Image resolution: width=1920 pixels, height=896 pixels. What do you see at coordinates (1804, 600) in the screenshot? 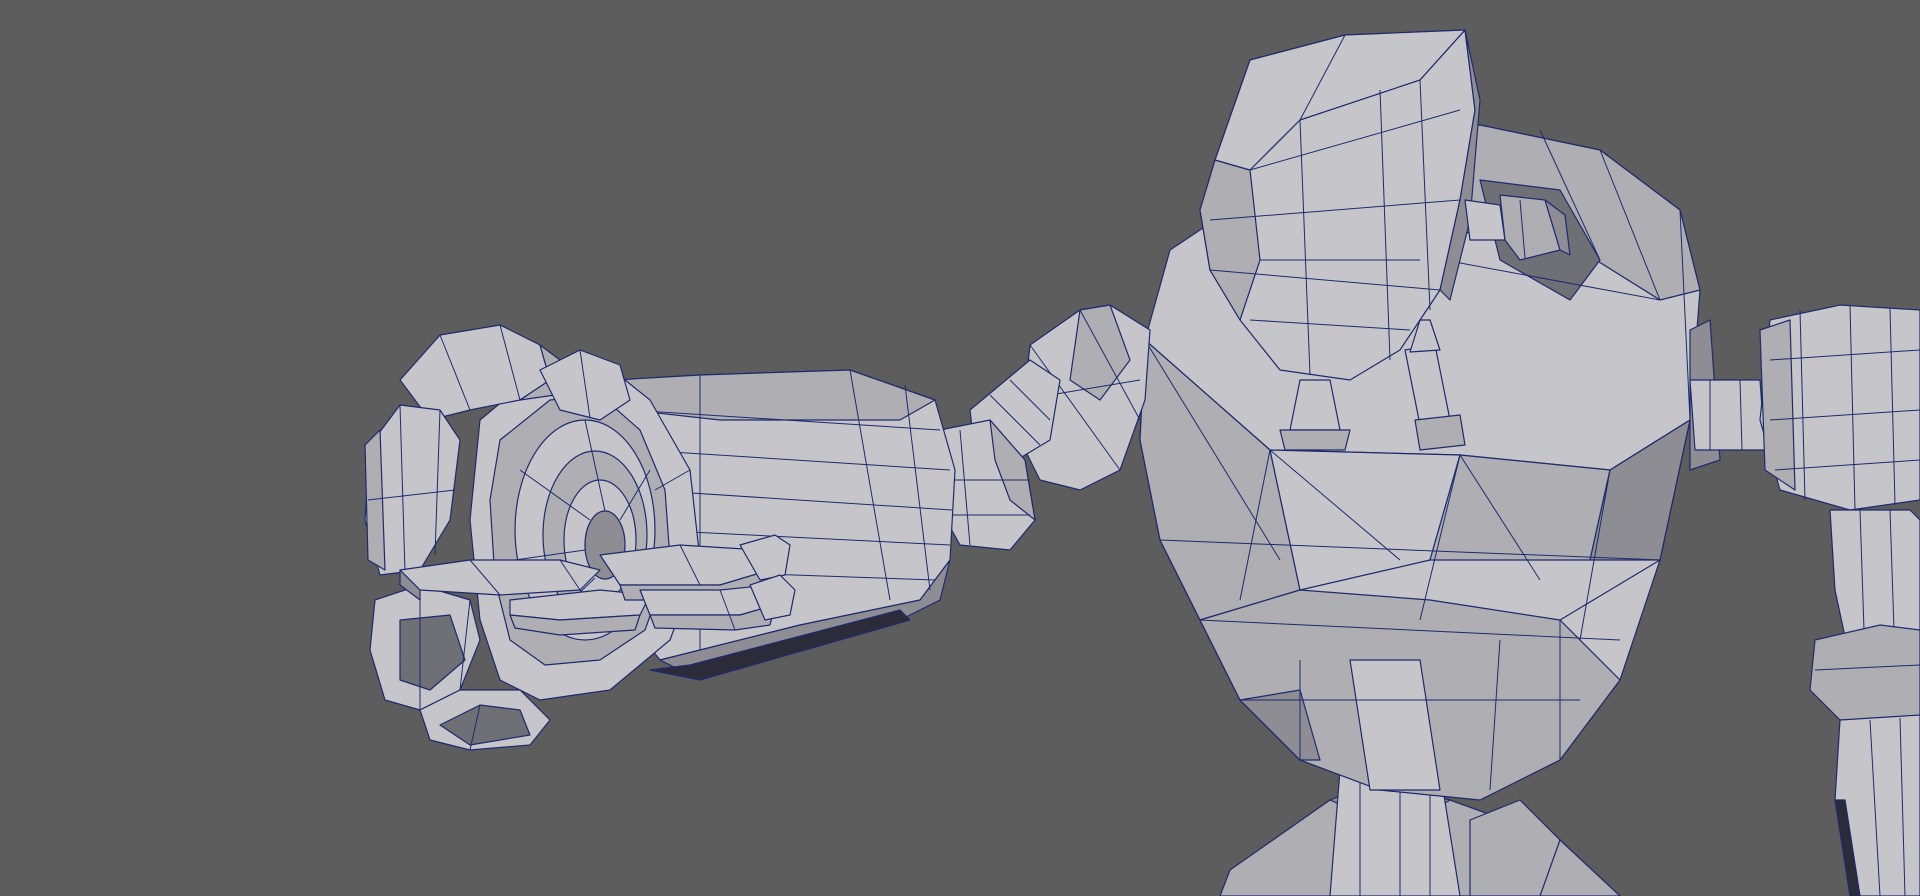
I see `robot-right-arm` at bounding box center [1804, 600].